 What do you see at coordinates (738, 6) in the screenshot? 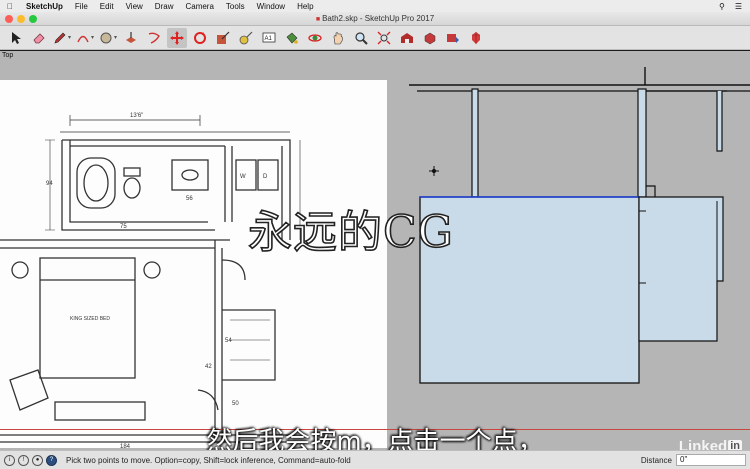
I see `menu-list-icon: ☰` at bounding box center [738, 6].